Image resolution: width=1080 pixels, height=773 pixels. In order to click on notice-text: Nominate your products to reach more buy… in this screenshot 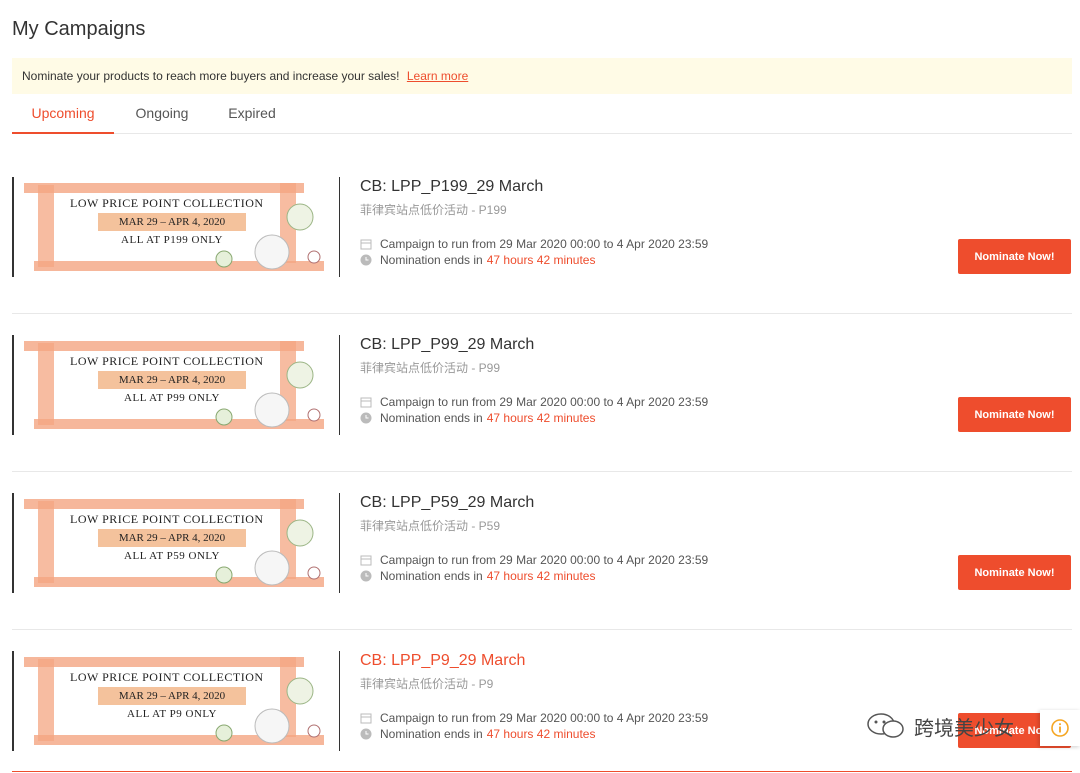, I will do `click(211, 76)`.